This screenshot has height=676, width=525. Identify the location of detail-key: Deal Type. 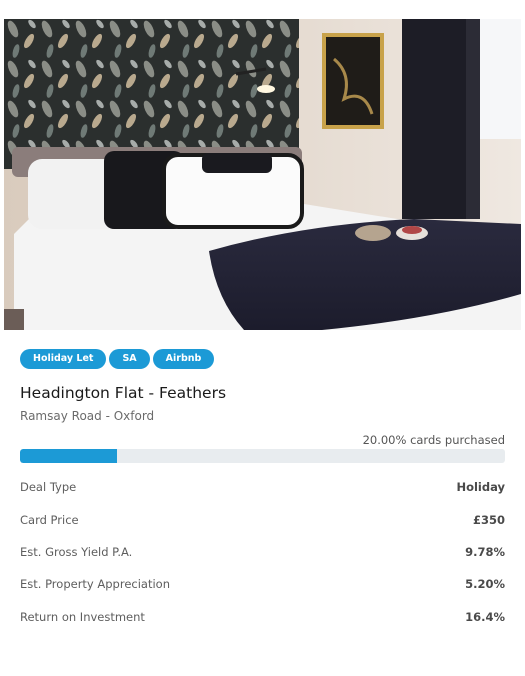
(48, 487).